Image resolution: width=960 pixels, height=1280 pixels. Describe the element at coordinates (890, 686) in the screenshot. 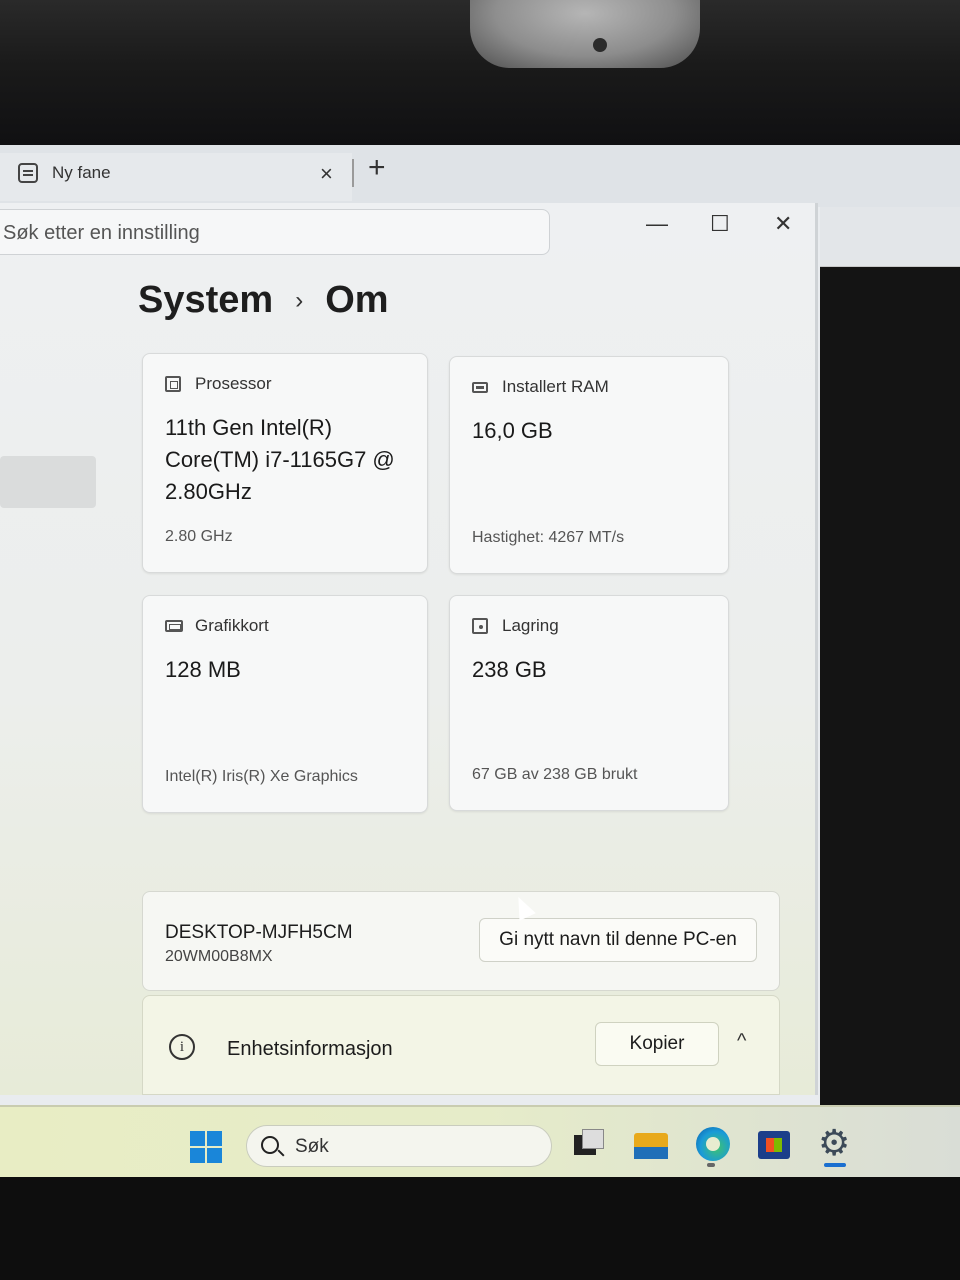

I see `browser-content-dark` at that location.